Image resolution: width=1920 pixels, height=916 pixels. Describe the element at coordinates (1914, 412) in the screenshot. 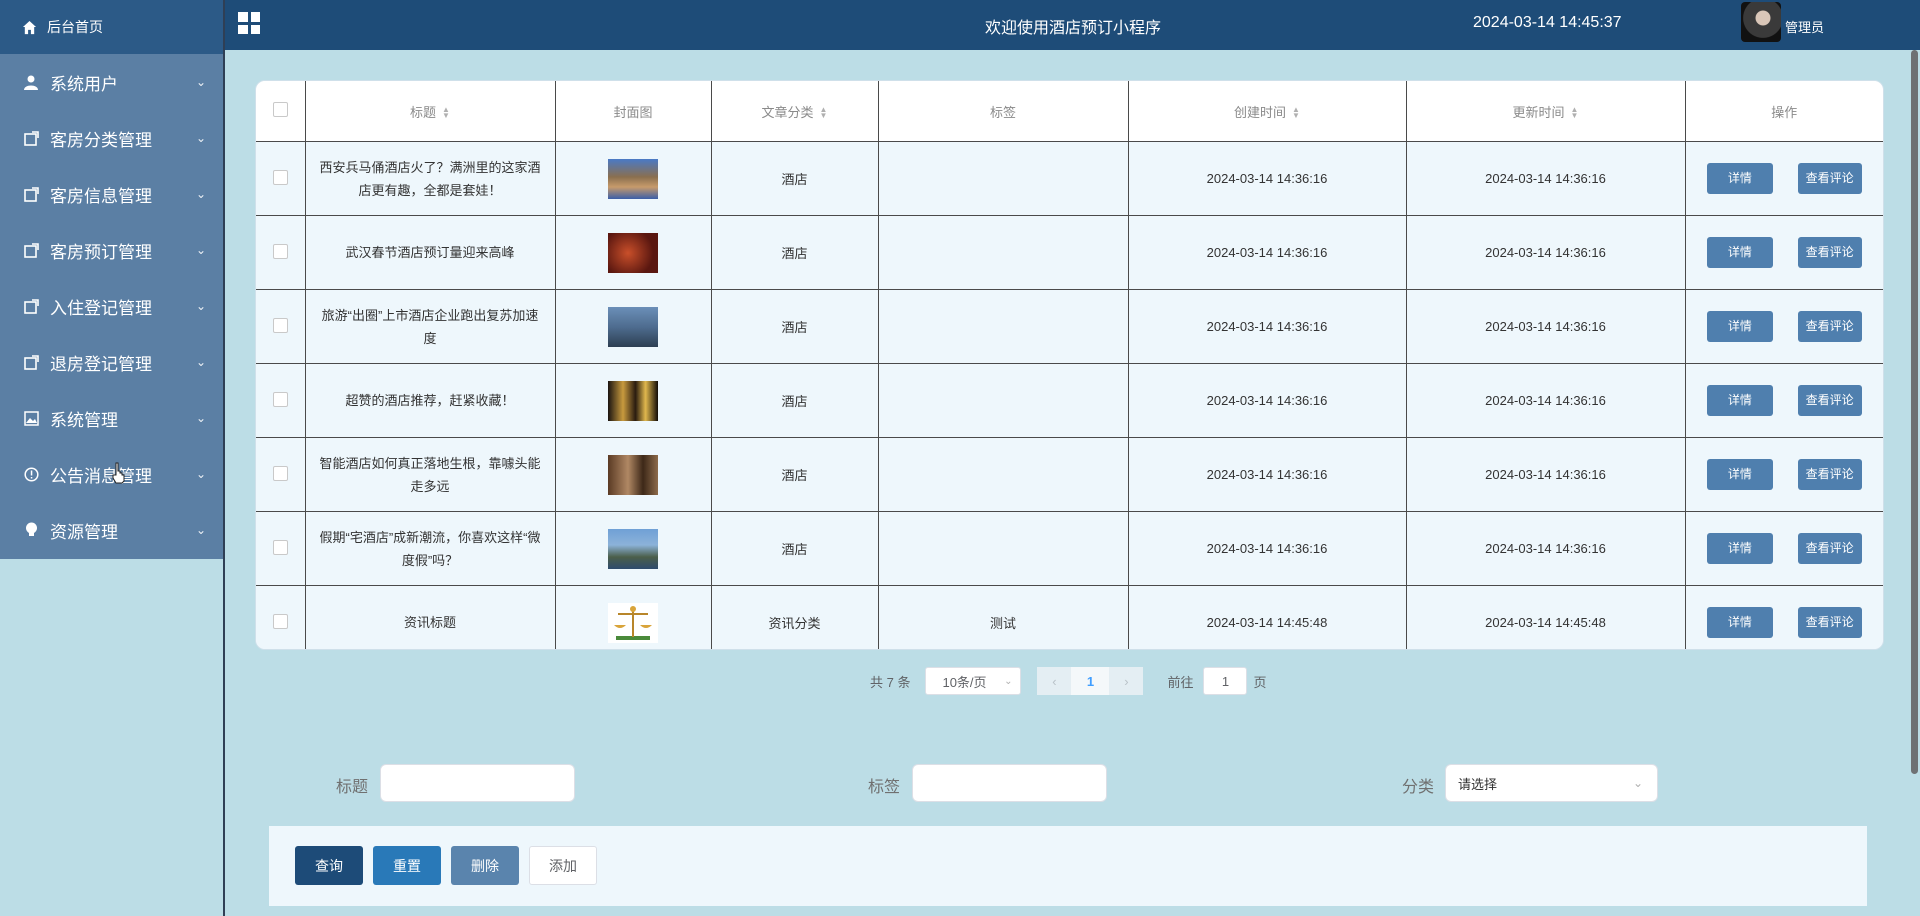

I see `scrollbar-thumb` at that location.